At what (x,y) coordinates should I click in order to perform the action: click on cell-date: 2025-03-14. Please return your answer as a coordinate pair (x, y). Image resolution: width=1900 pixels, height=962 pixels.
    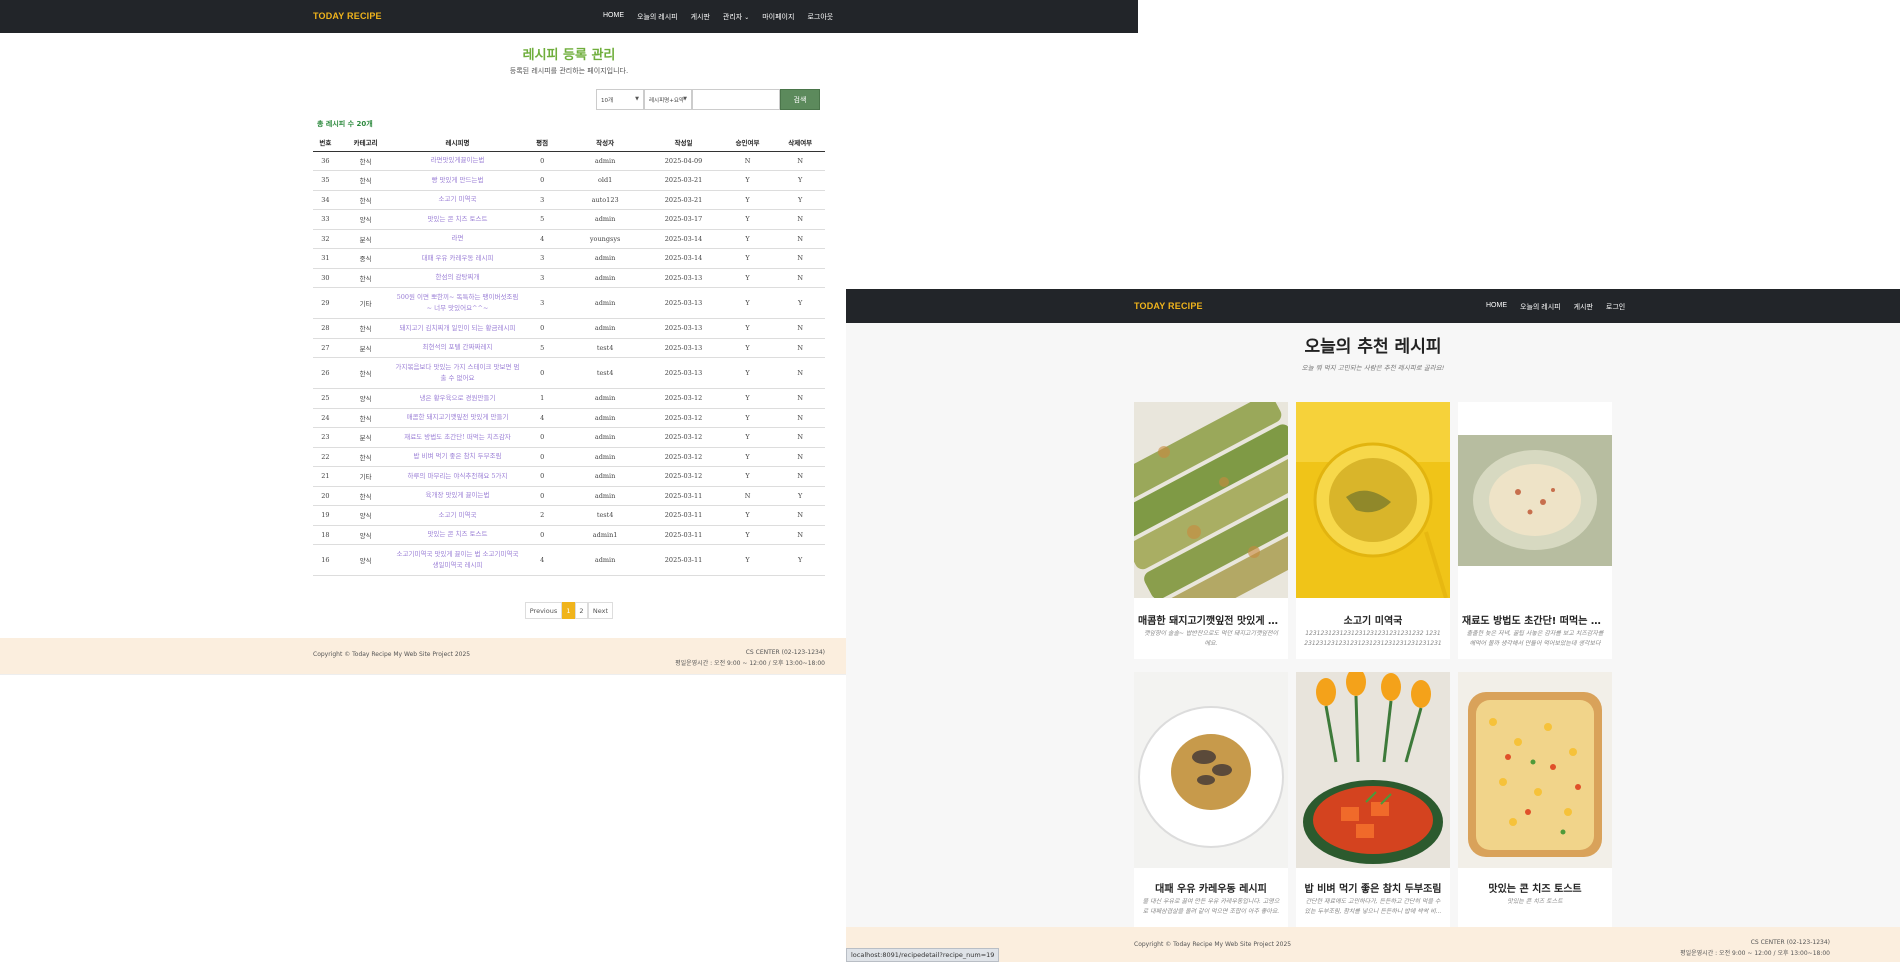
    Looking at the image, I should click on (683, 239).